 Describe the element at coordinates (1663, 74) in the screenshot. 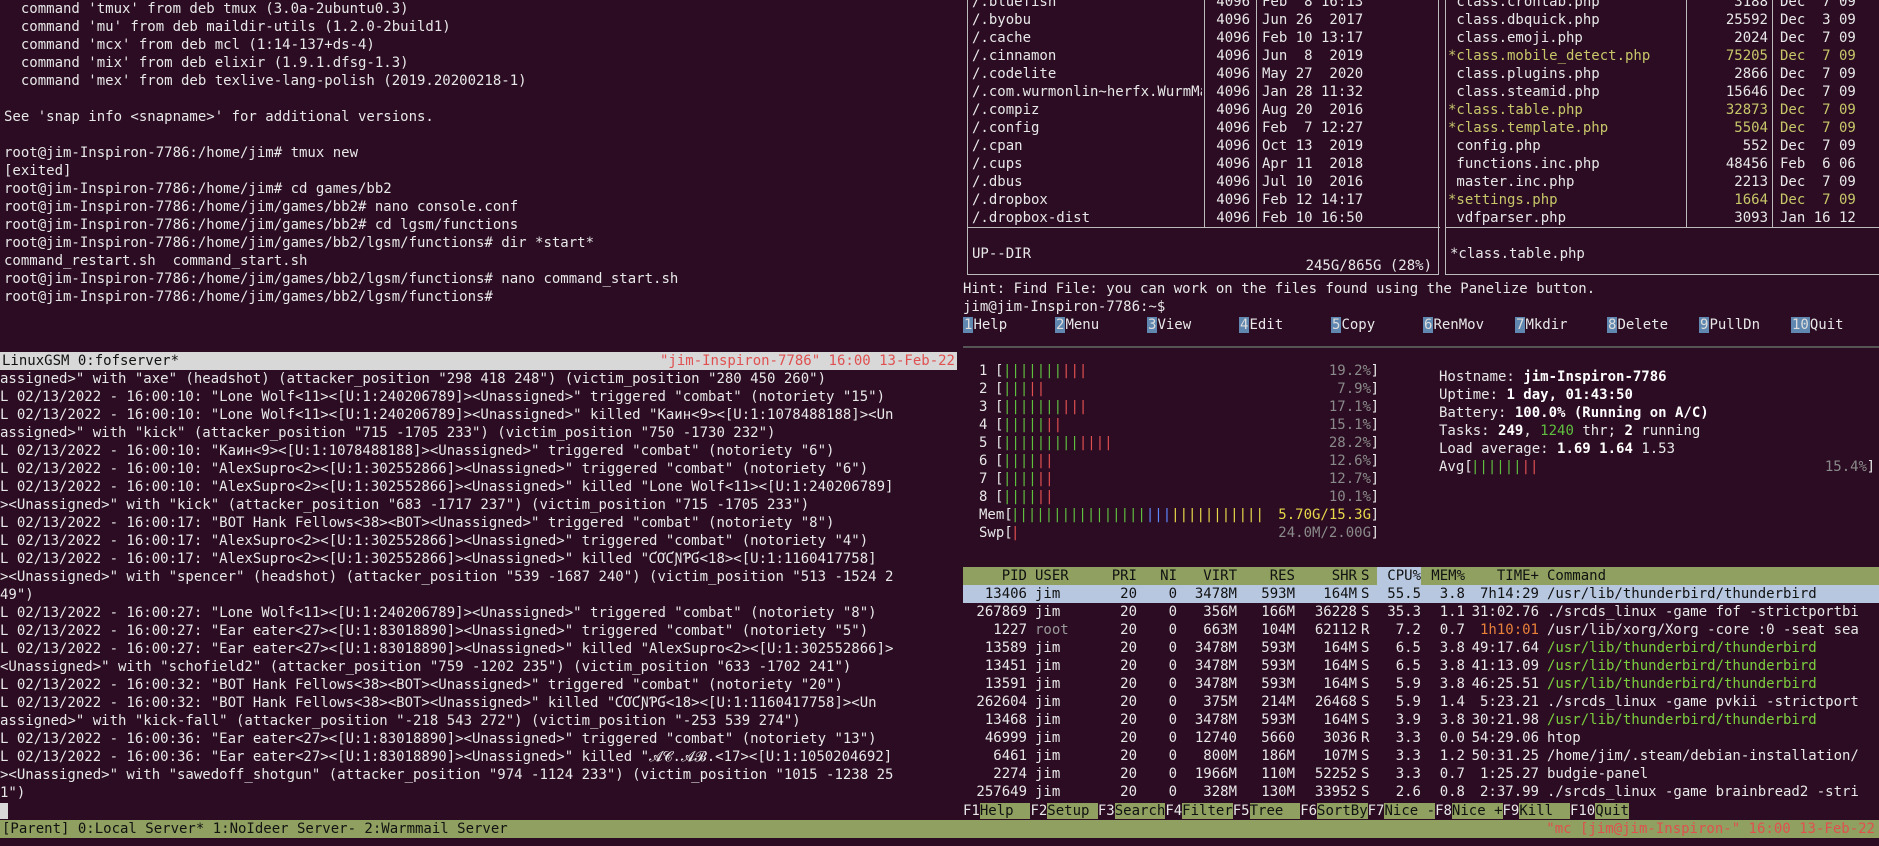

I see `mc-file-row: class.plugins.php 2866 Dec 7 09` at that location.